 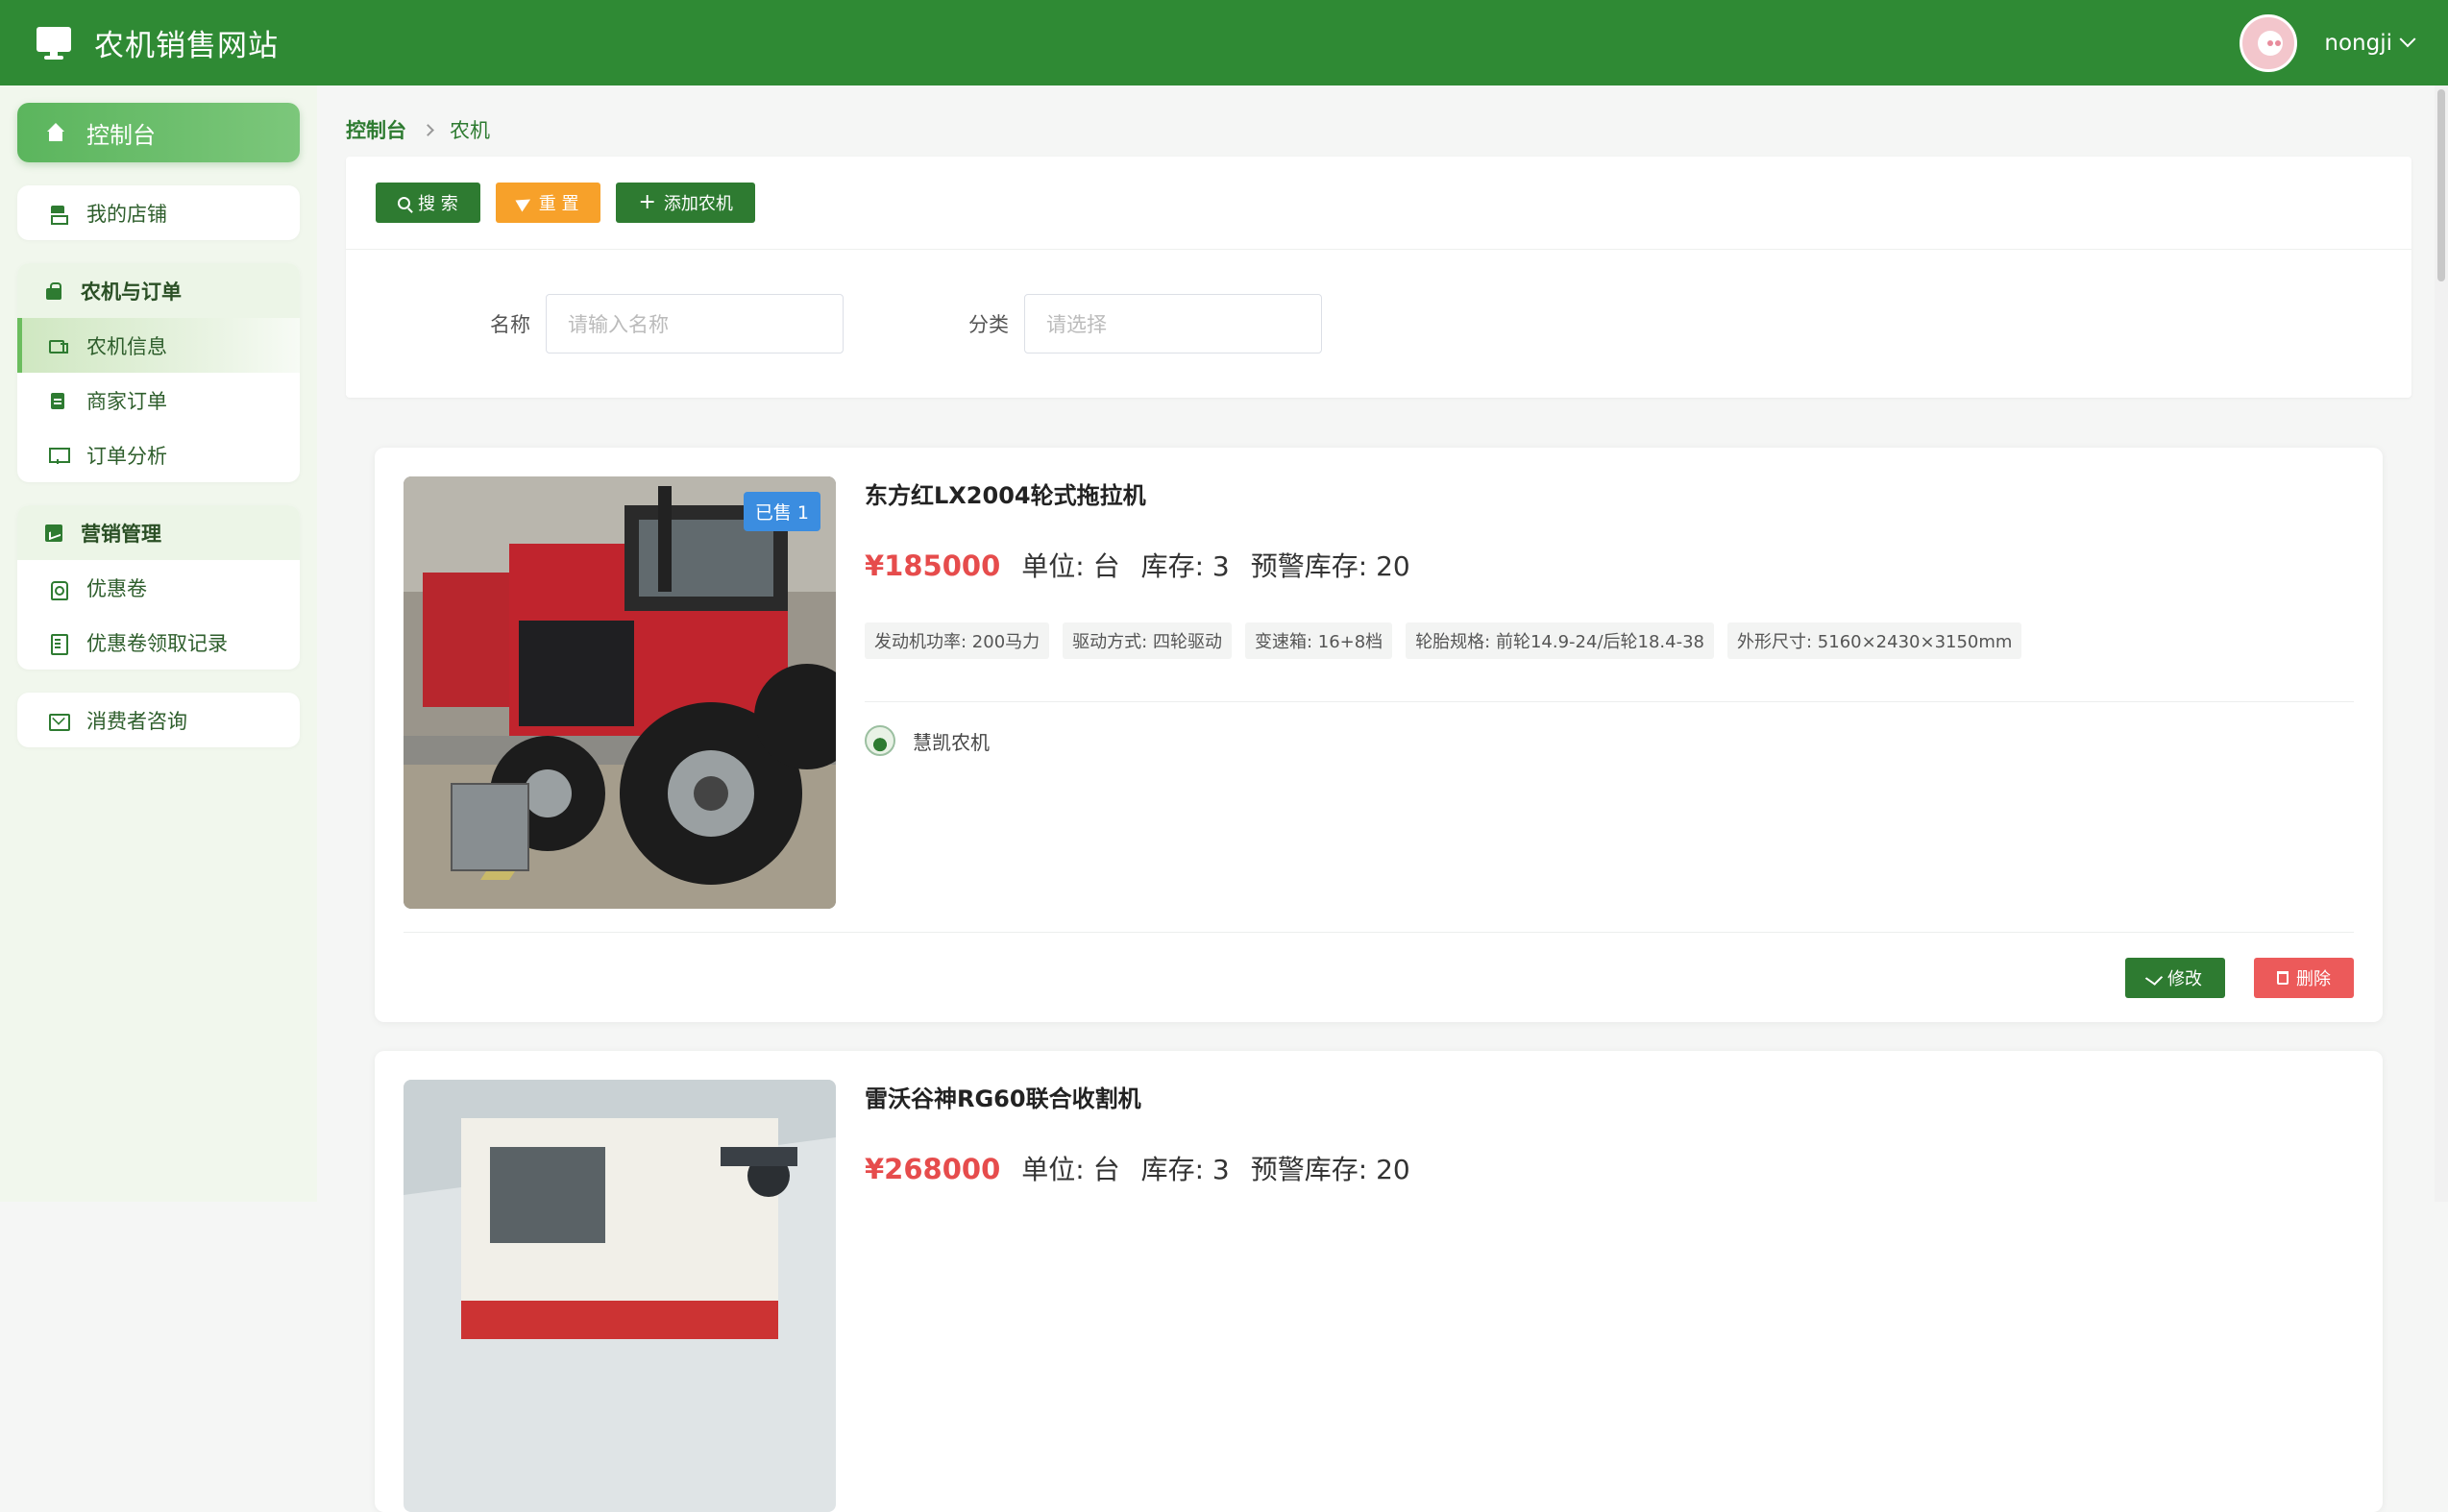 What do you see at coordinates (1006, 495) in the screenshot?
I see `product-name: 东方红LX2004轮式拖拉机` at bounding box center [1006, 495].